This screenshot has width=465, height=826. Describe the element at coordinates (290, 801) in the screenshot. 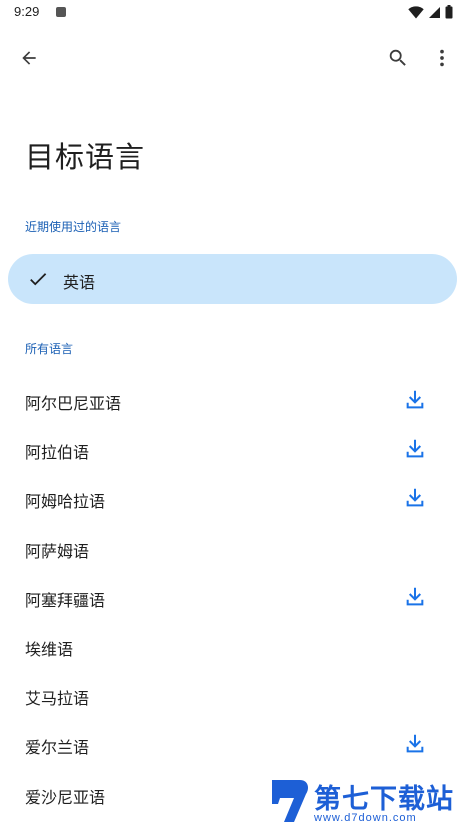

I see `watermark-logo-icon` at that location.